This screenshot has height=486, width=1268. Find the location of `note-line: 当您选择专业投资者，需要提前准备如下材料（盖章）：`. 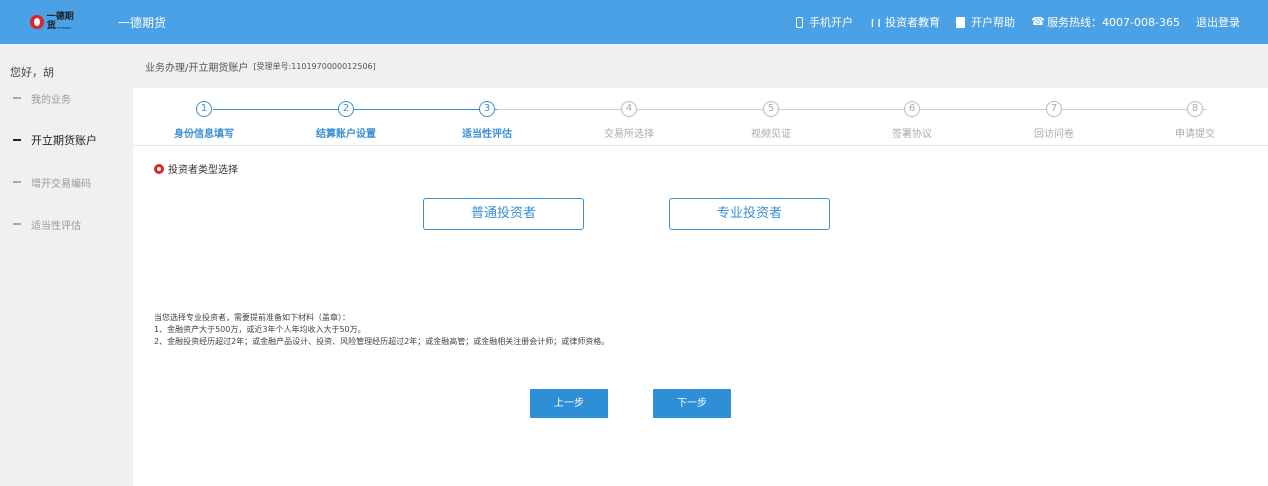

note-line: 当您选择专业投资者，需要提前准备如下材料（盖章）： is located at coordinates (252, 317).